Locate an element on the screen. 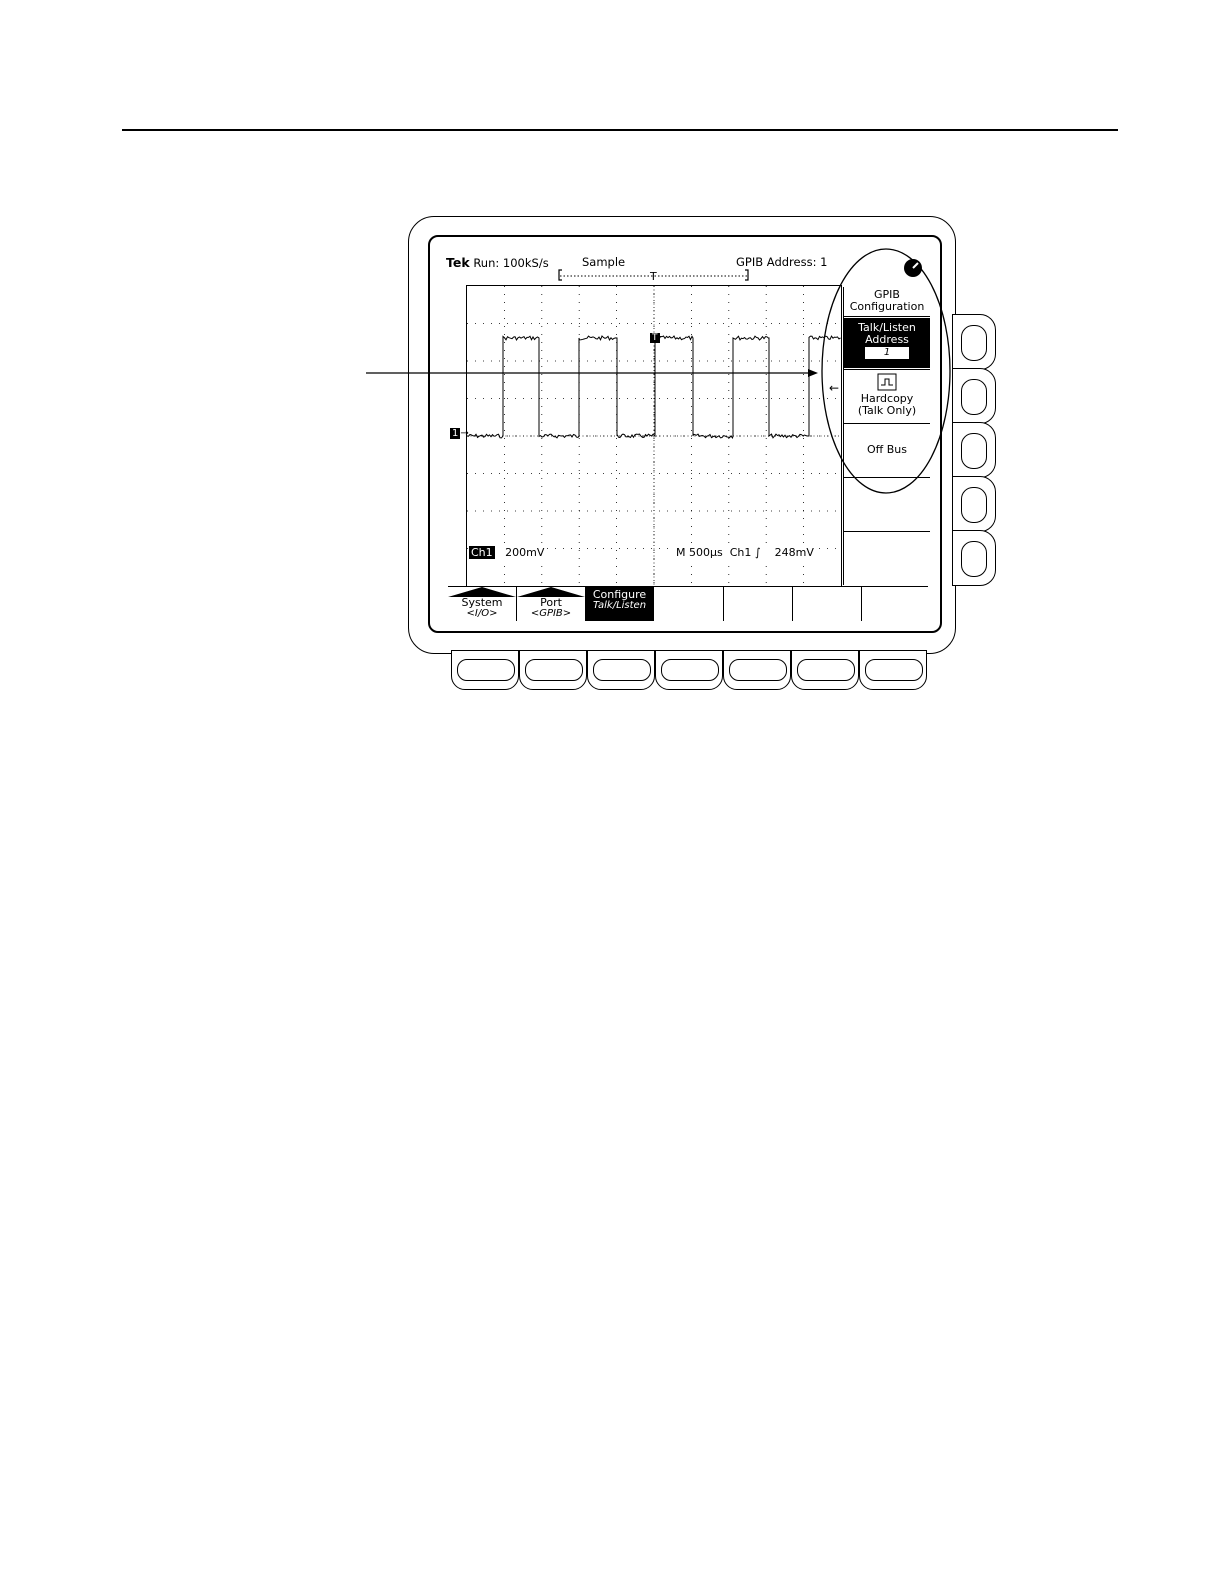  highlight-ellipse is located at coordinates (886, 371).